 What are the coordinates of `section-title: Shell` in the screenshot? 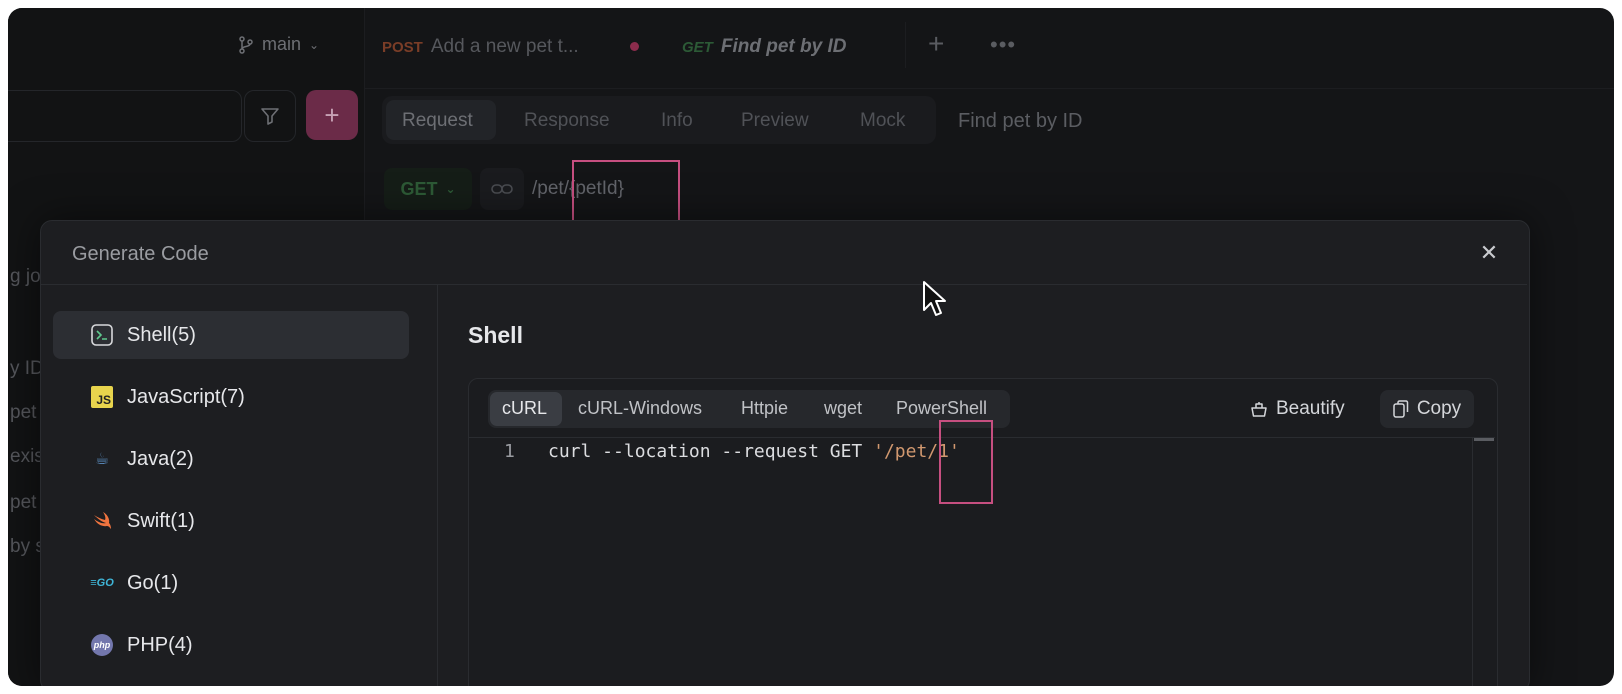 It's located at (495, 335).